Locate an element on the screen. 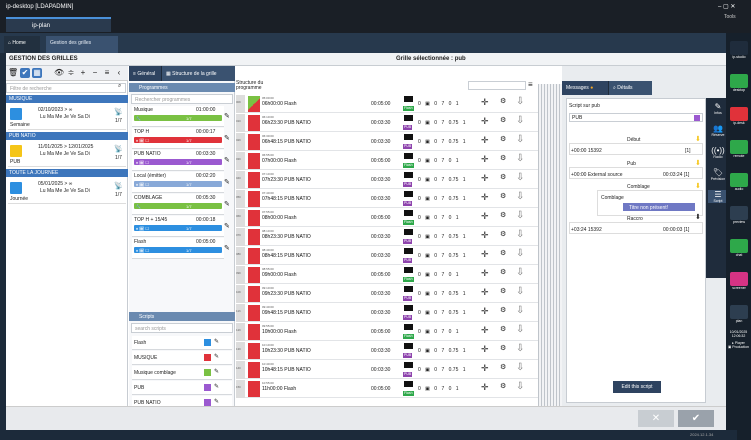 The image size is (751, 440). rail-link-production: ▣ Production is located at coordinates (738, 347).